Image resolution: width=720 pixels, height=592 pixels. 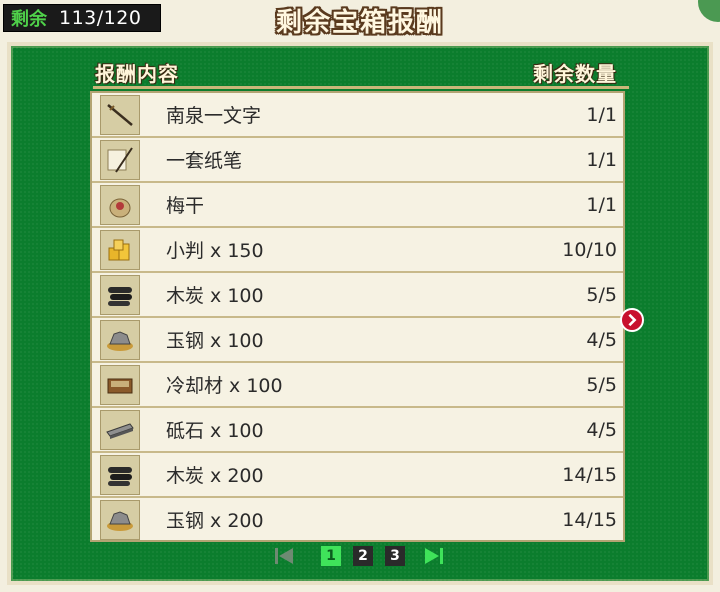 What do you see at coordinates (215, 431) in the screenshot?
I see `reward-name: 砥石 x 100` at bounding box center [215, 431].